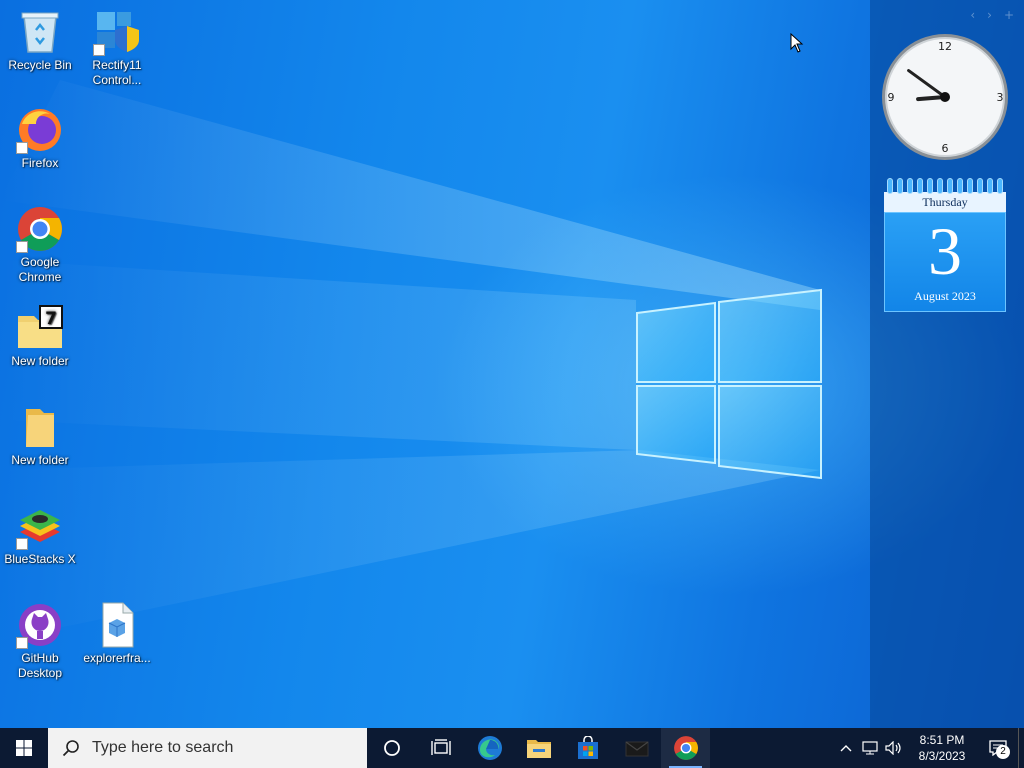 The image size is (1024, 768). I want to click on sidebar-prev-button: ‹, so click(972, 15).